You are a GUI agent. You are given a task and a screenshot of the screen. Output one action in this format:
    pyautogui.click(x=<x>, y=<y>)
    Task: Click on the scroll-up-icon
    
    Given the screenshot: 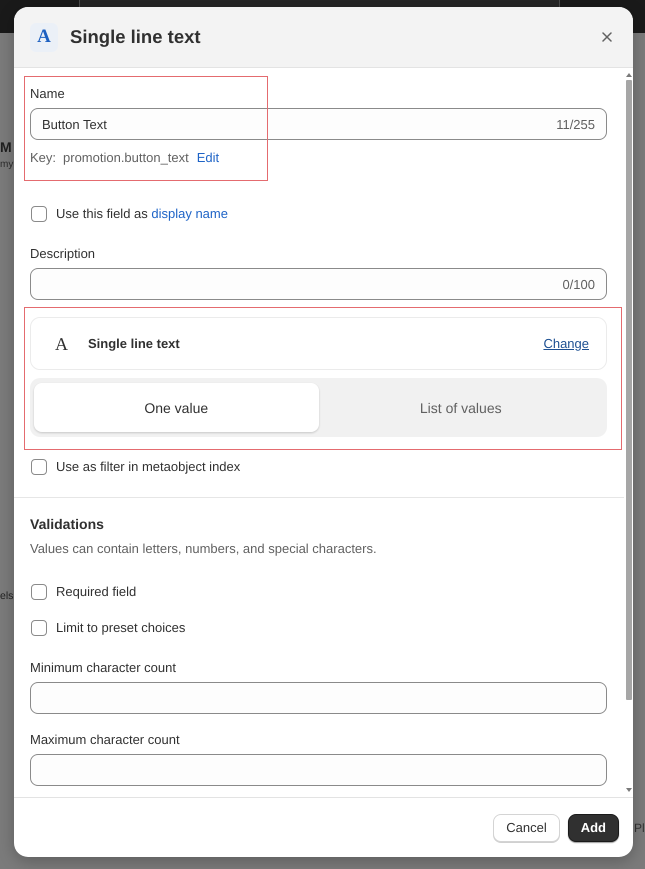 What is the action you would take?
    pyautogui.click(x=629, y=75)
    